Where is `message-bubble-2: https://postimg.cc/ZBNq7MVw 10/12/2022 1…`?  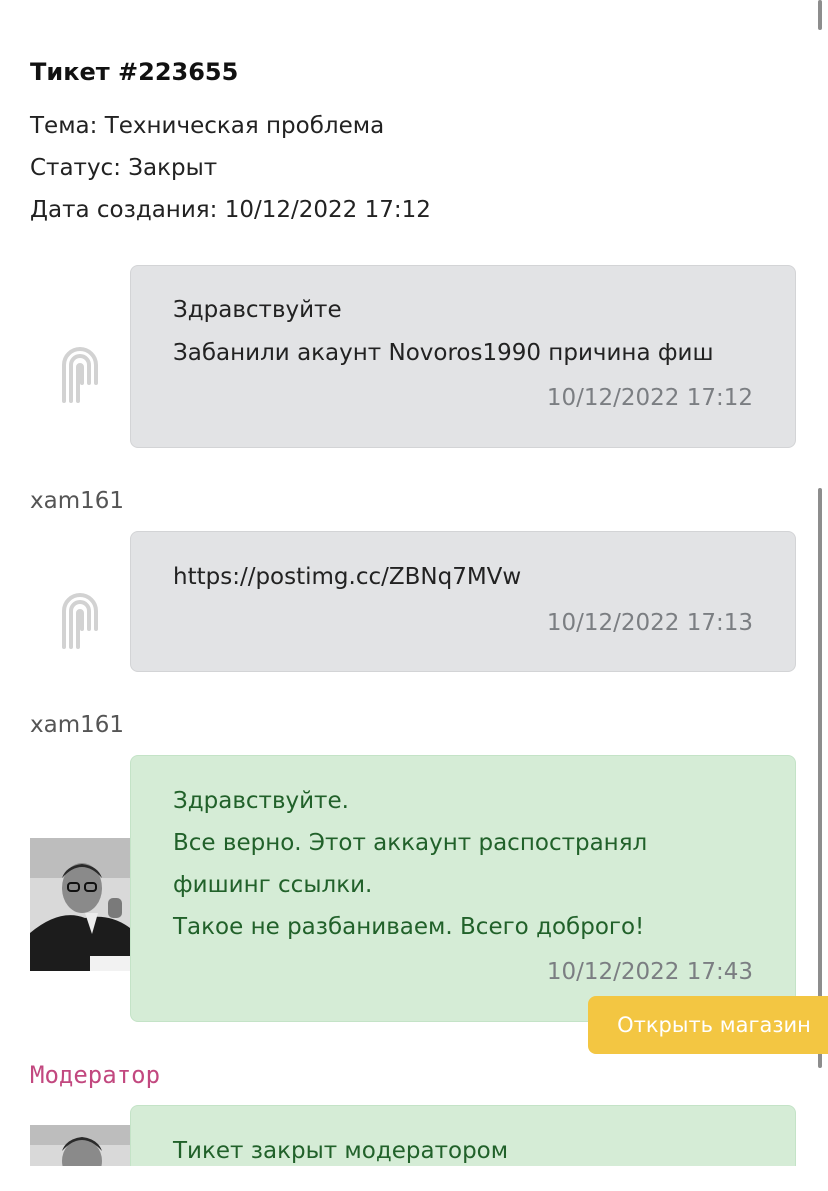 message-bubble-2: https://postimg.cc/ZBNq7MVw 10/12/2022 1… is located at coordinates (463, 601).